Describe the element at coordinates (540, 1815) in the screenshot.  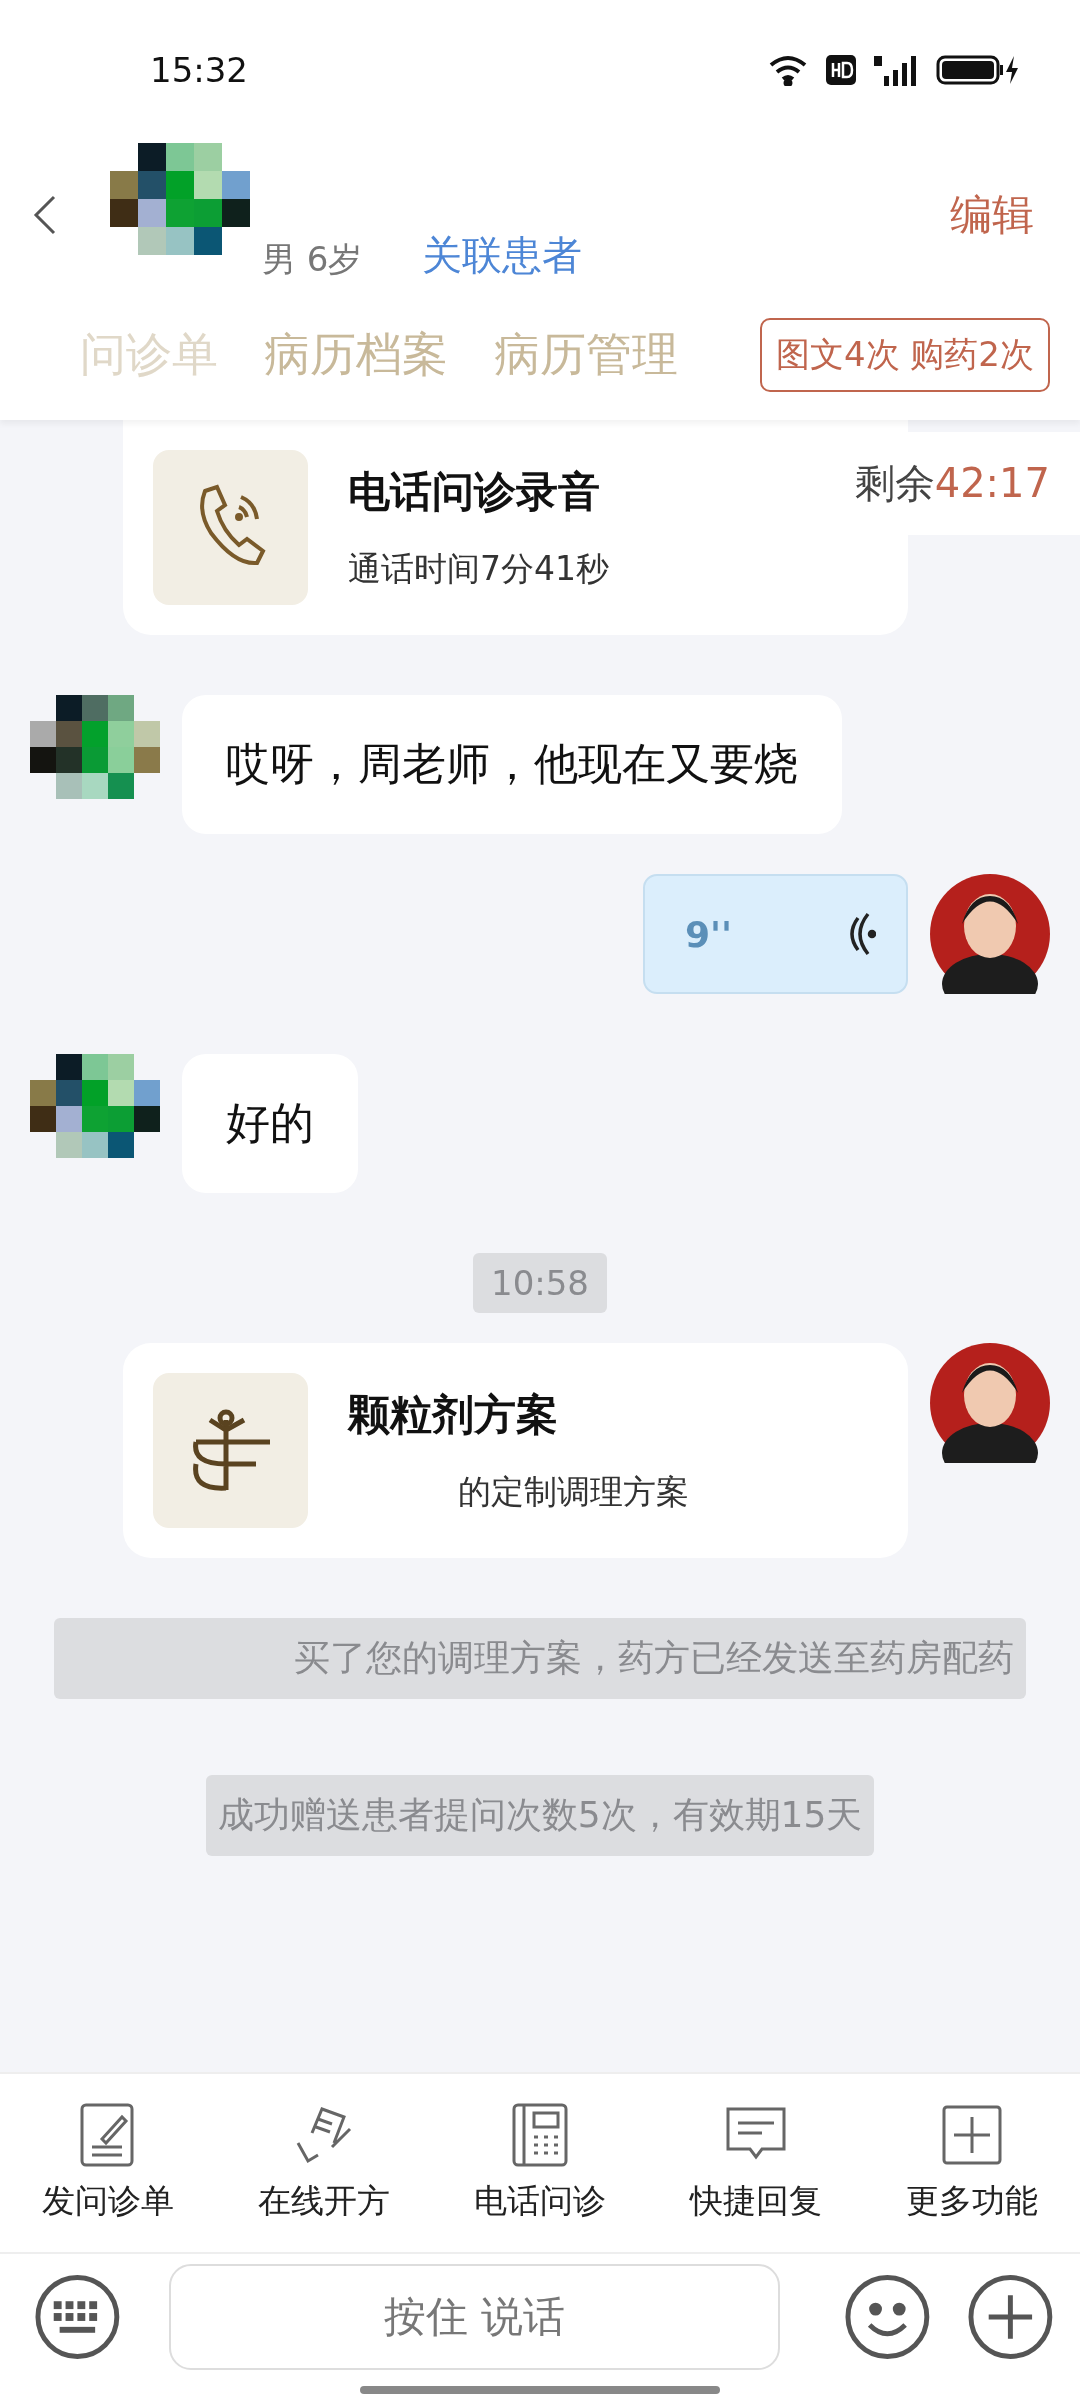
I see `system-notice: 成功赠送患者提问次数5次，有效期15天` at that location.